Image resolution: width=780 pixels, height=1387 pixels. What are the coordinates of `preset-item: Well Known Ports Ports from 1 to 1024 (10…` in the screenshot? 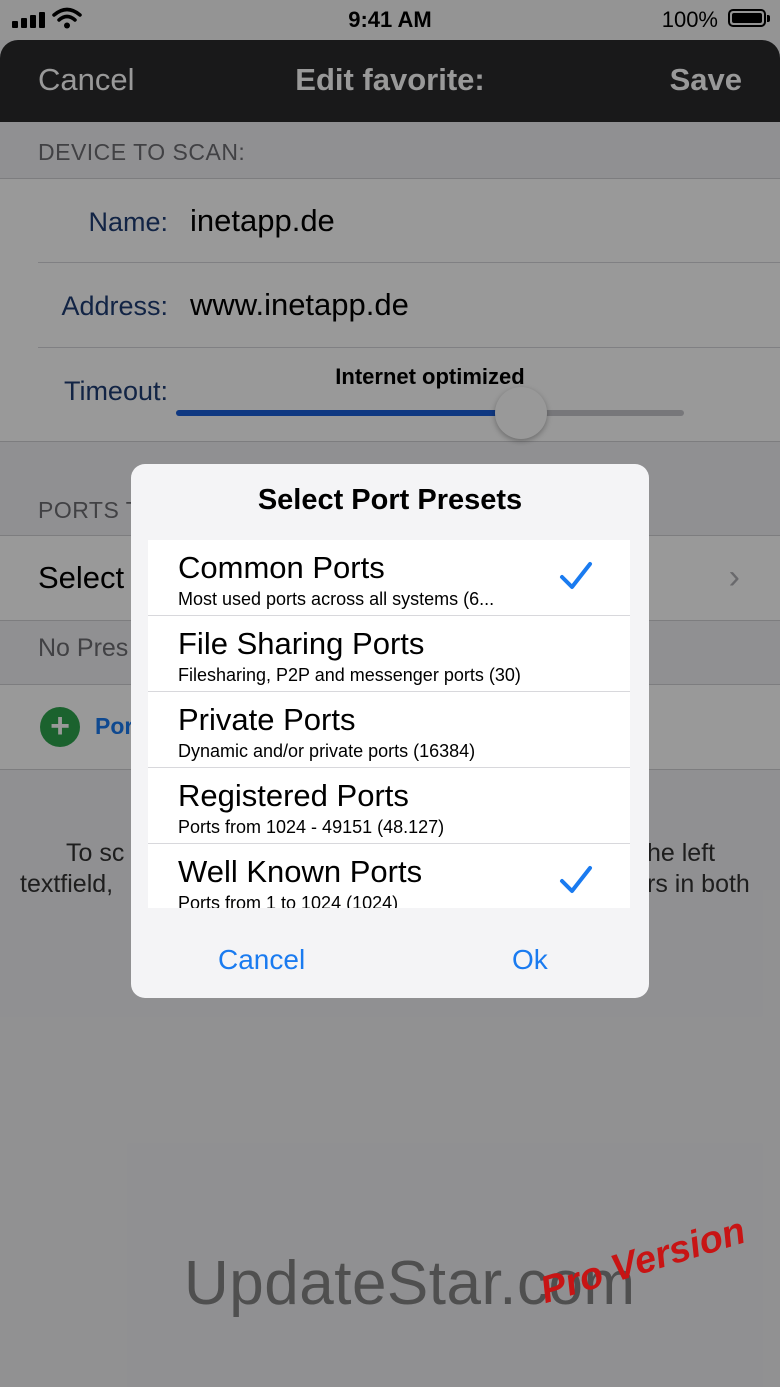 It's located at (389, 876).